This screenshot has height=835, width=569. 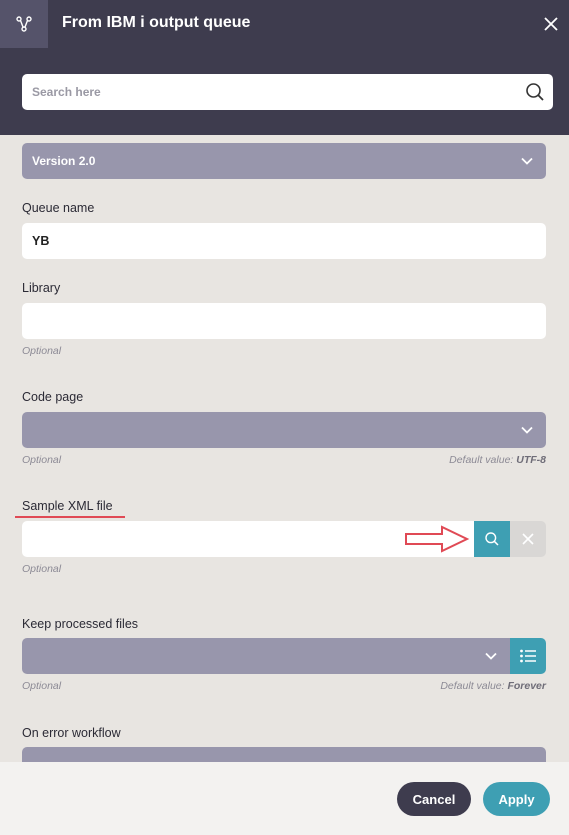 I want to click on clear-file-button, so click(x=528, y=539).